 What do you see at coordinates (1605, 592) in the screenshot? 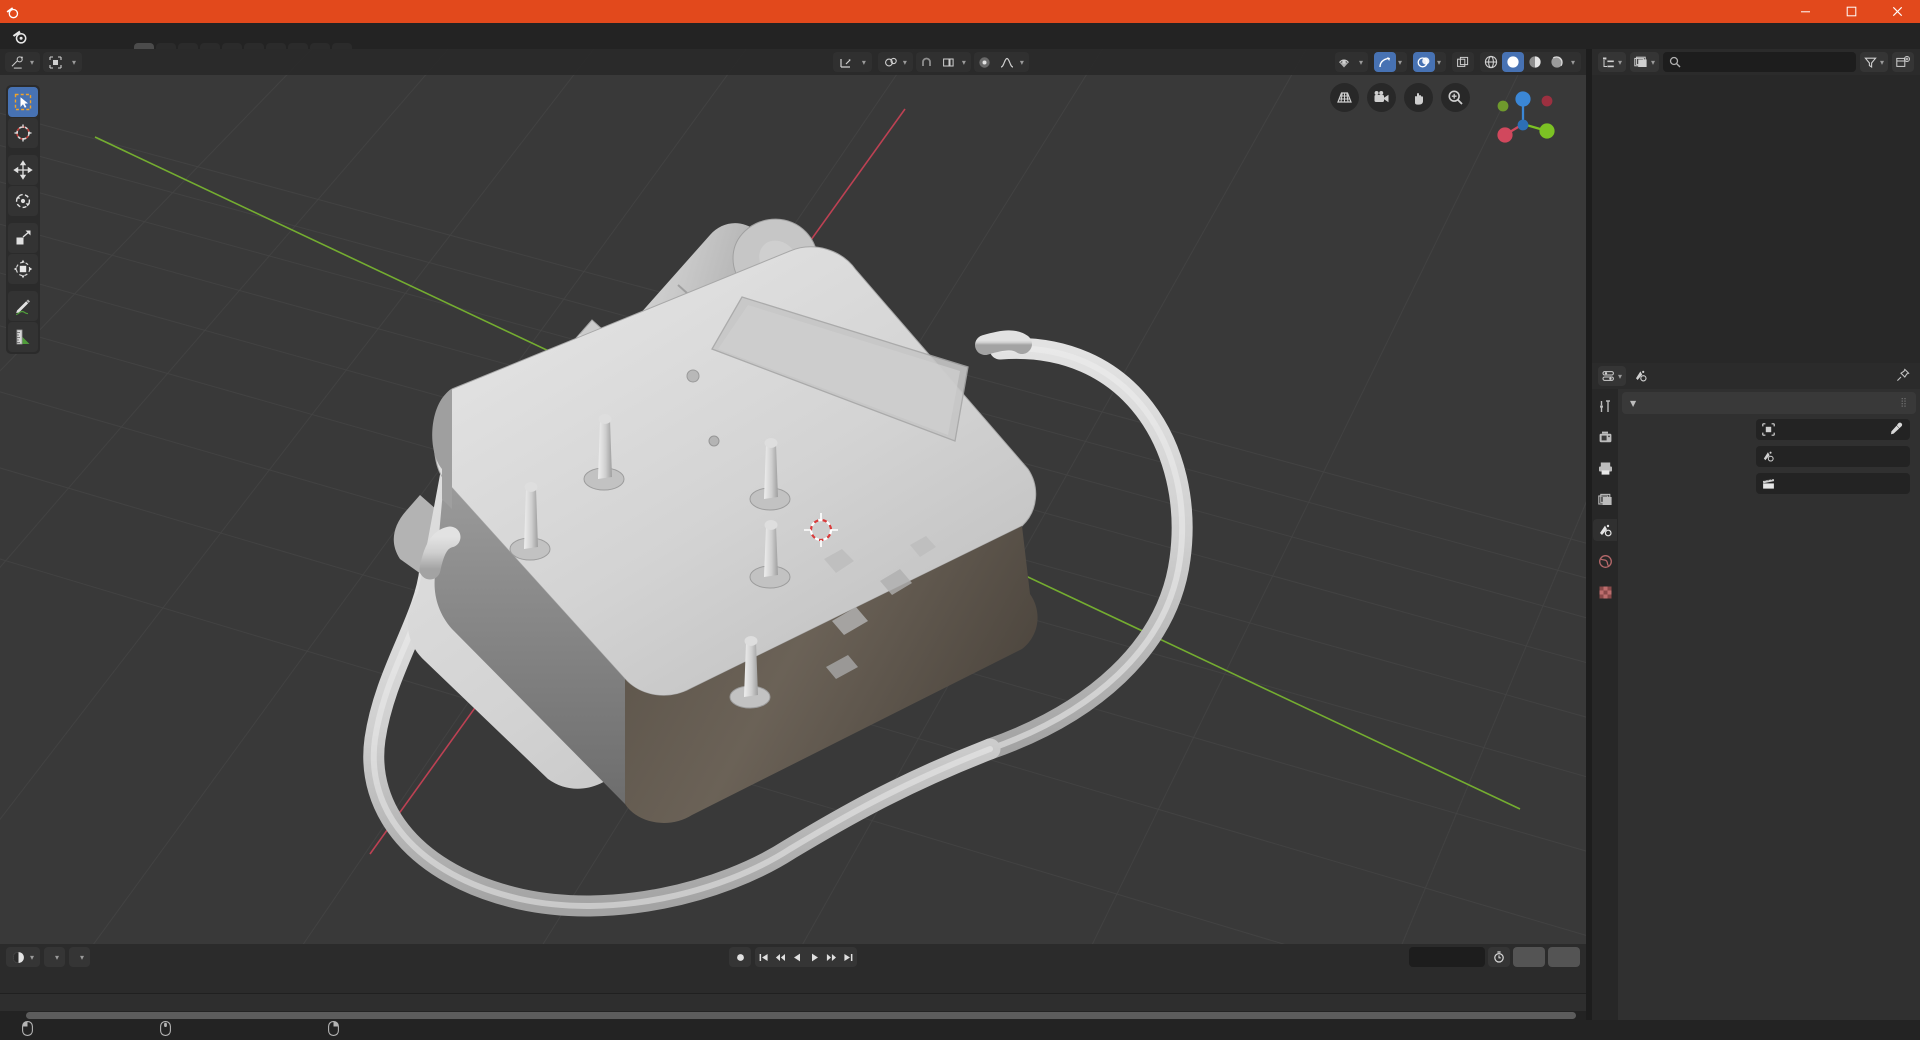
I see `properties-tab-texture` at bounding box center [1605, 592].